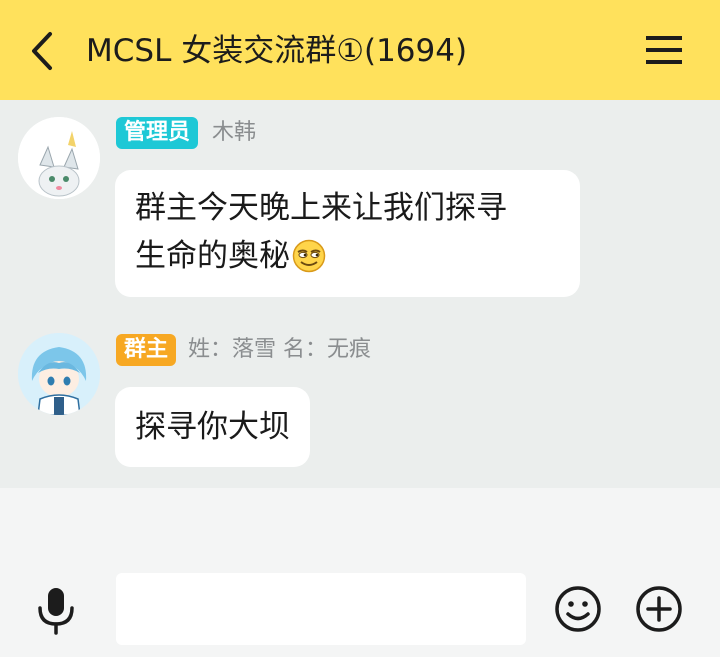 The height and width of the screenshot is (657, 720). What do you see at coordinates (157, 133) in the screenshot?
I see `role-badge-admin: 管理员` at bounding box center [157, 133].